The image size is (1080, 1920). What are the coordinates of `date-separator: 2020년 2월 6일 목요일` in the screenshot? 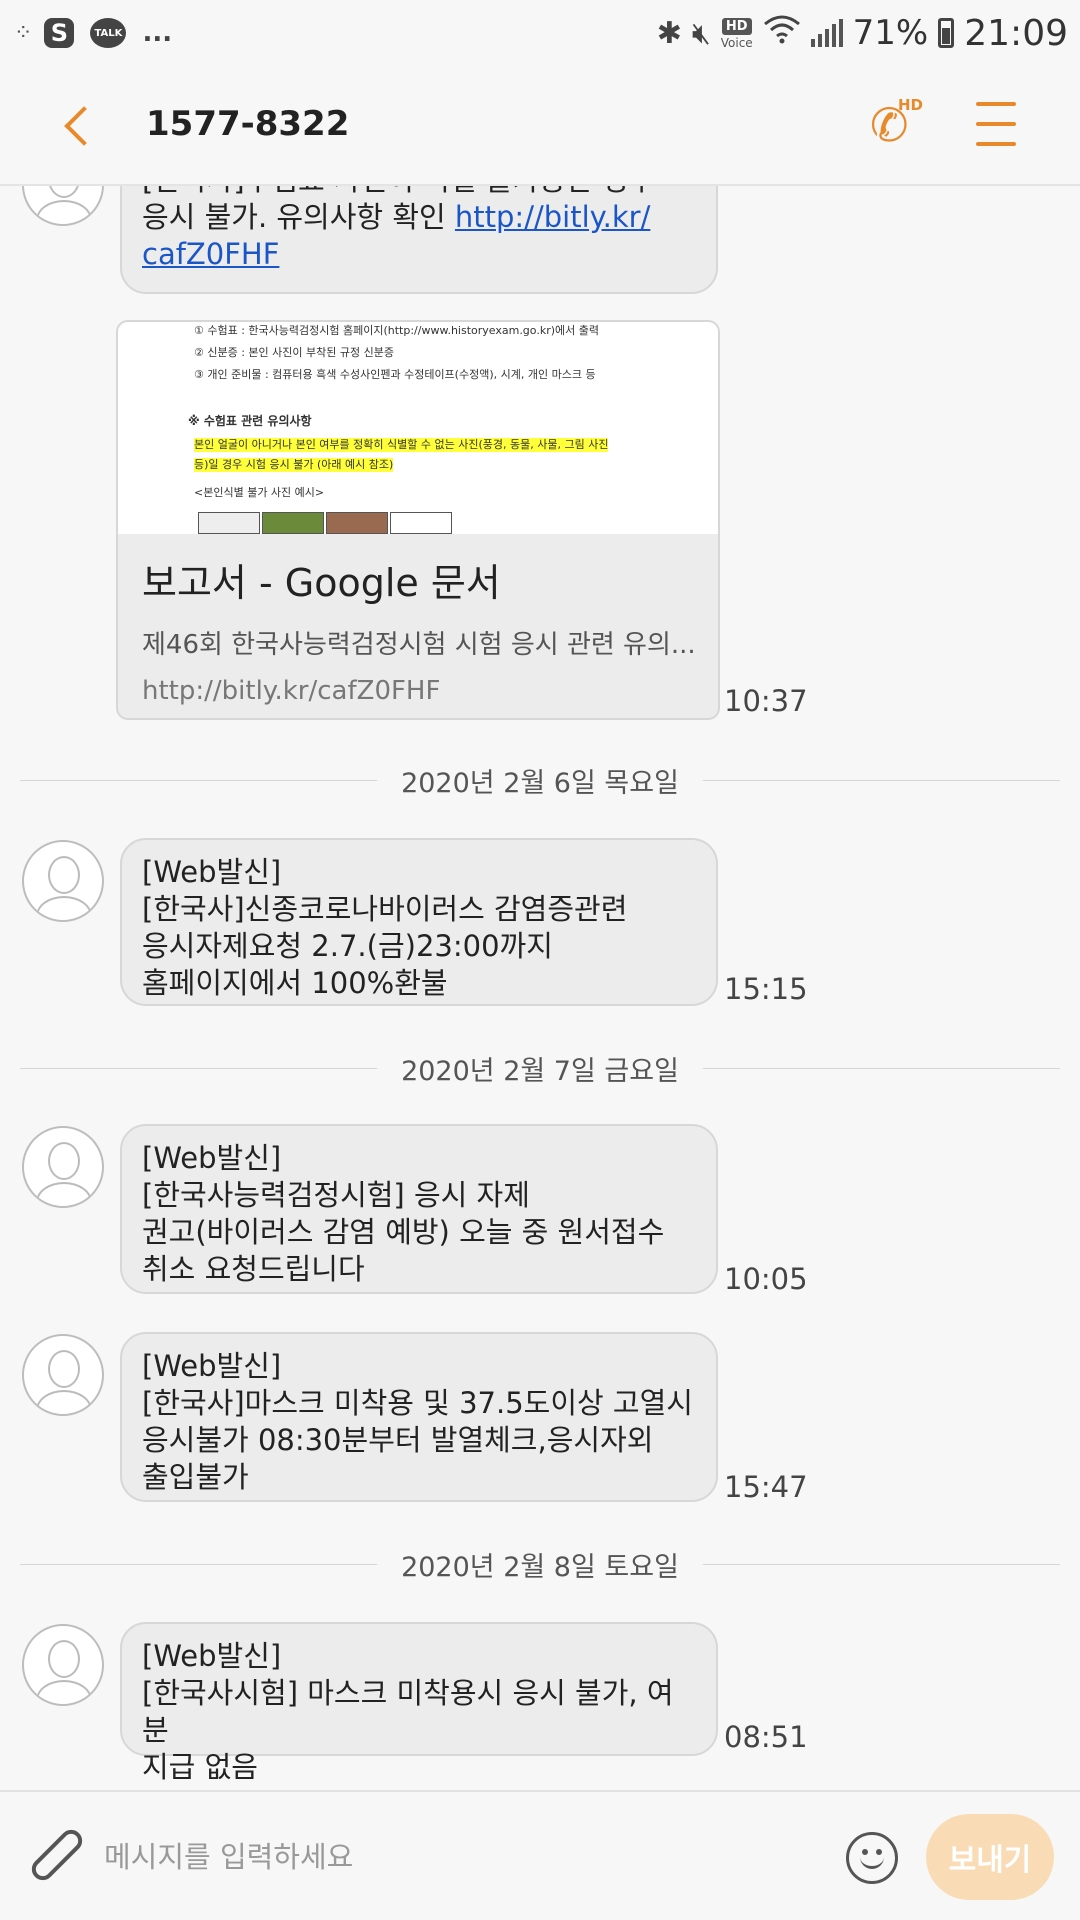 It's located at (540, 780).